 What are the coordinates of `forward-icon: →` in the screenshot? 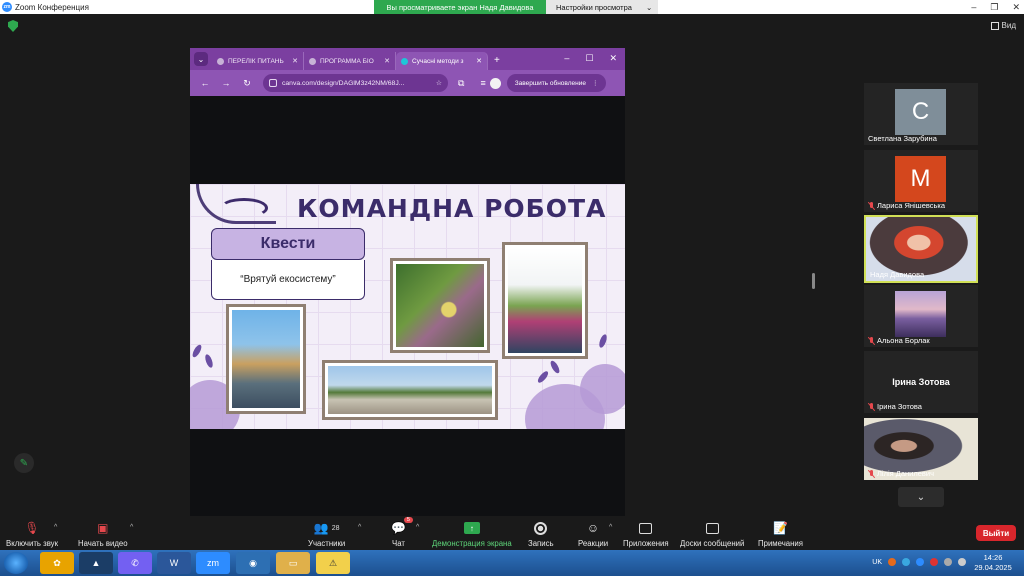 It's located at (226, 83).